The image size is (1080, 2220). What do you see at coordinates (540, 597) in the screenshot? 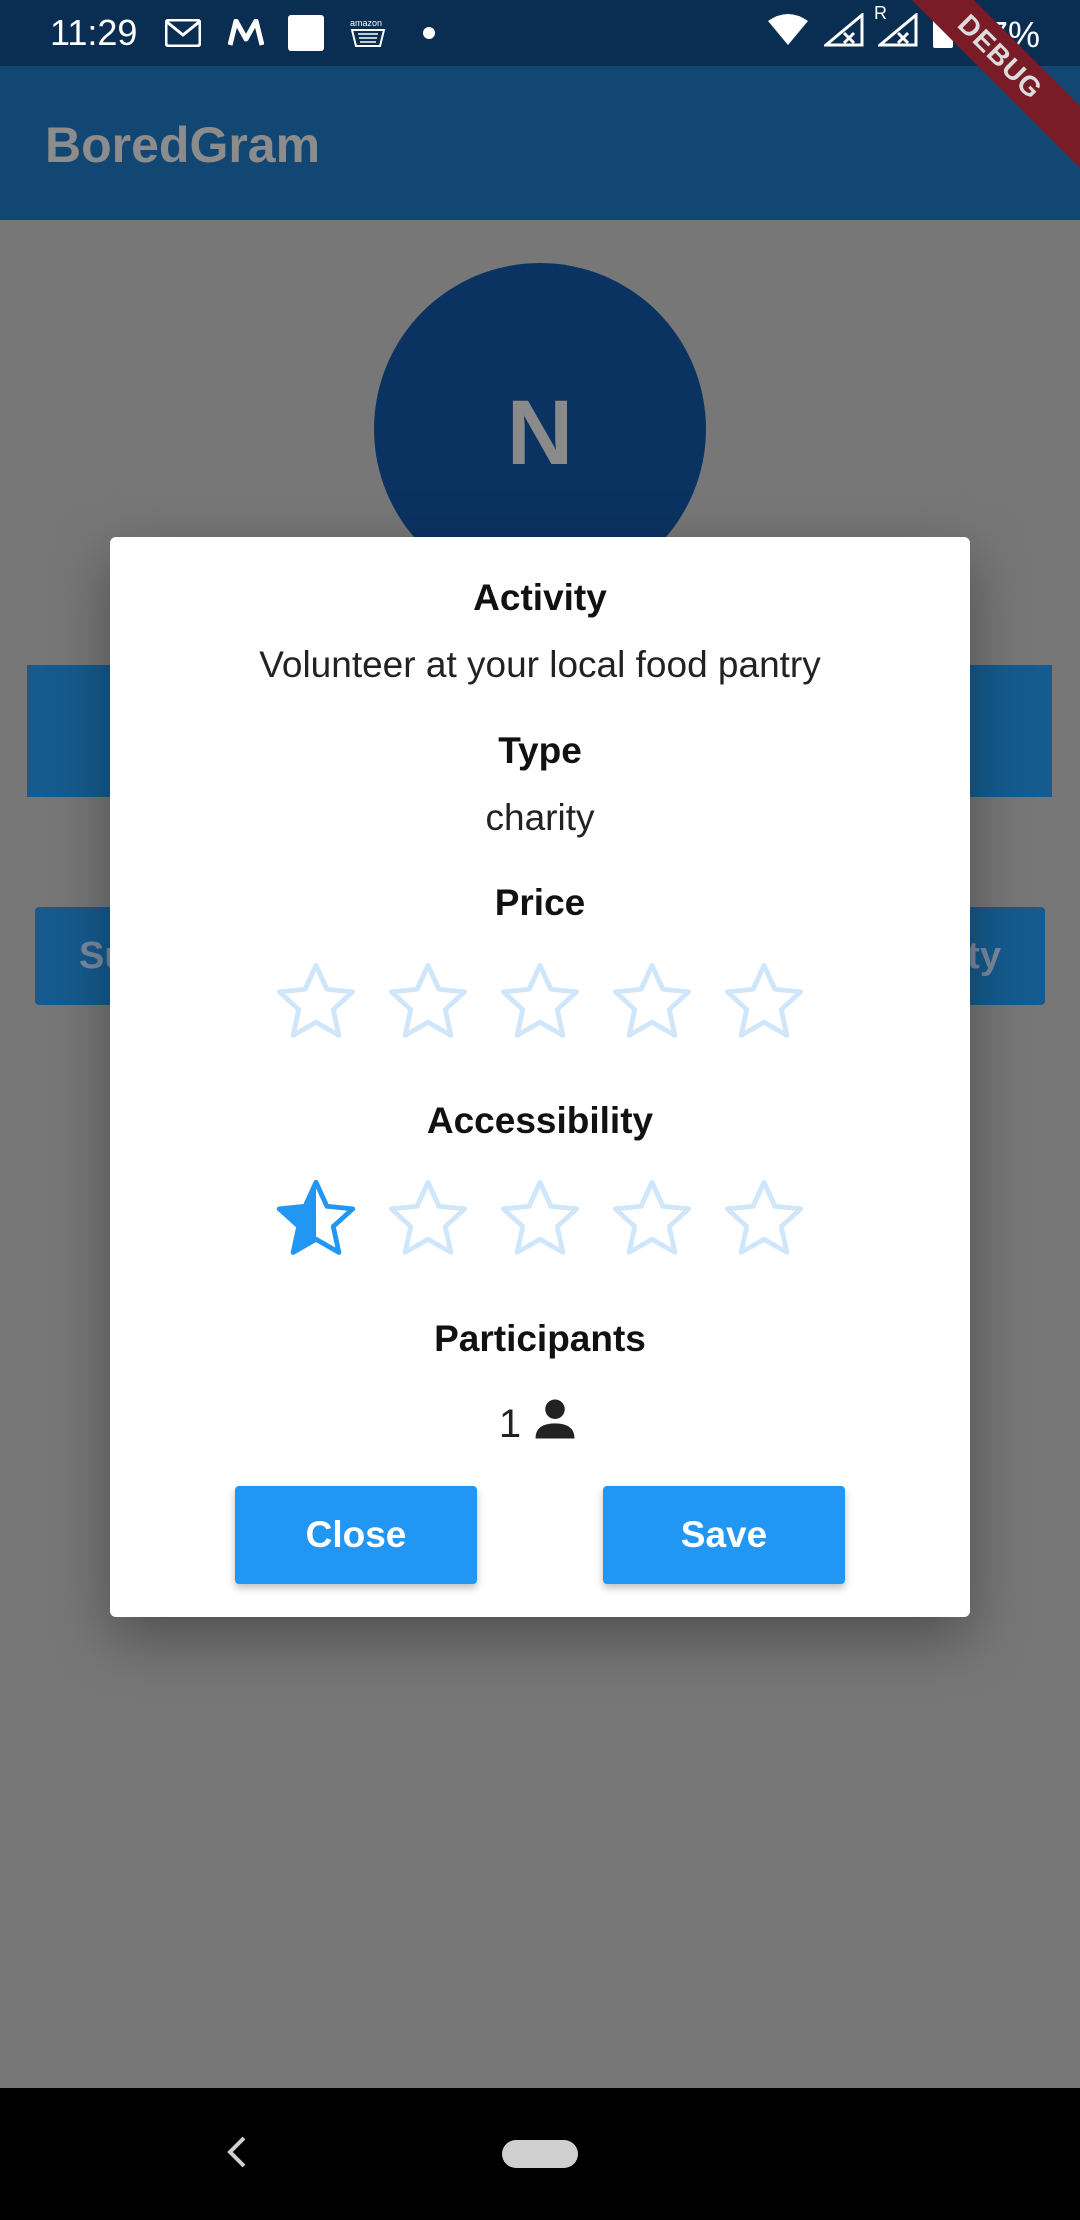
I see `activity-heading: Activity` at bounding box center [540, 597].